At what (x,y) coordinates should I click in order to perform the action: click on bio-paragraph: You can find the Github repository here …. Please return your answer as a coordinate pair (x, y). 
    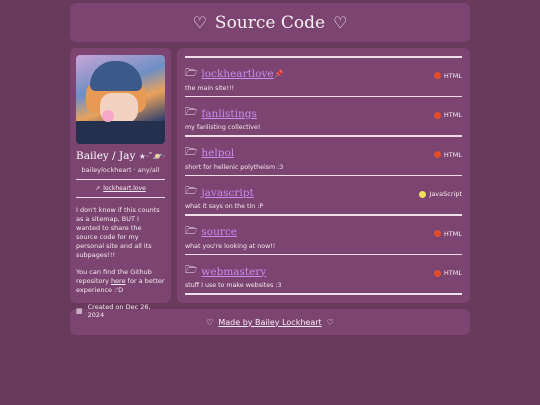
    Looking at the image, I should click on (120, 281).